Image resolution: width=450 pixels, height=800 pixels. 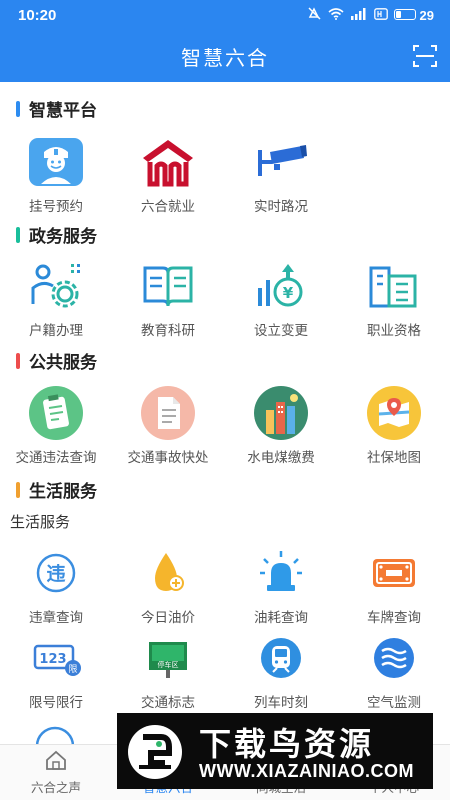 I want to click on hd-icon, so click(x=381, y=15).